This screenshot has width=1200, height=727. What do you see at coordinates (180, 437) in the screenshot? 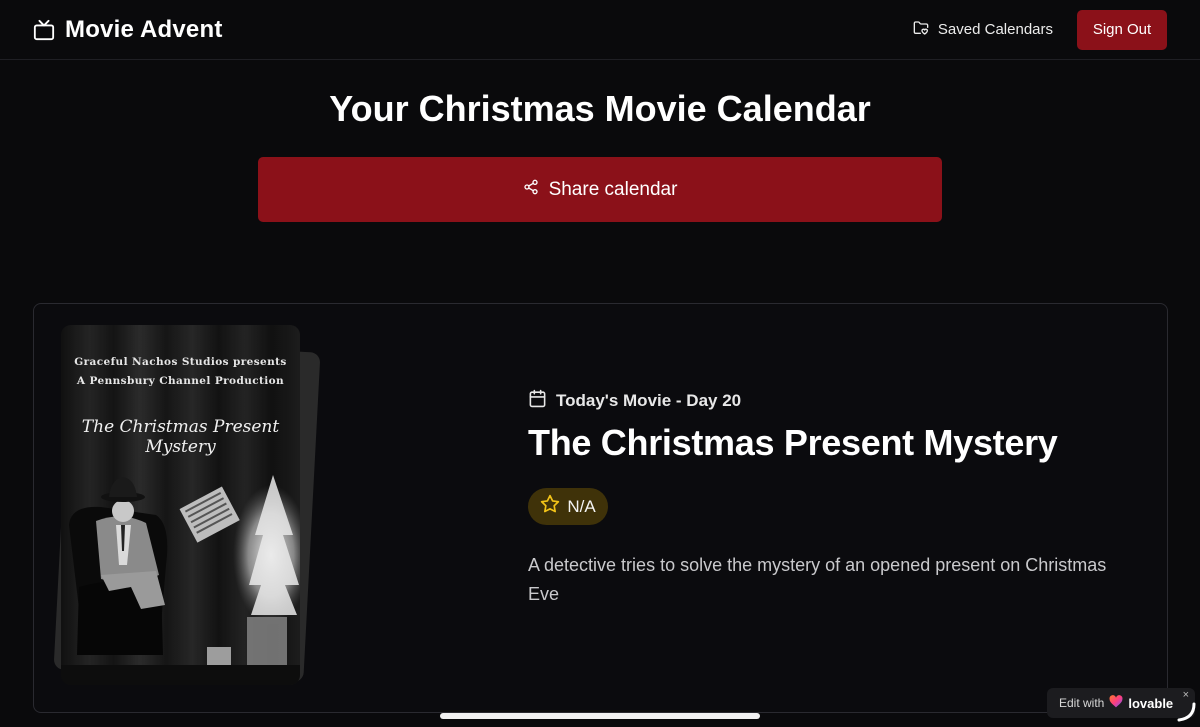
I see `poster-title: The Christmas Present Mystery` at bounding box center [180, 437].